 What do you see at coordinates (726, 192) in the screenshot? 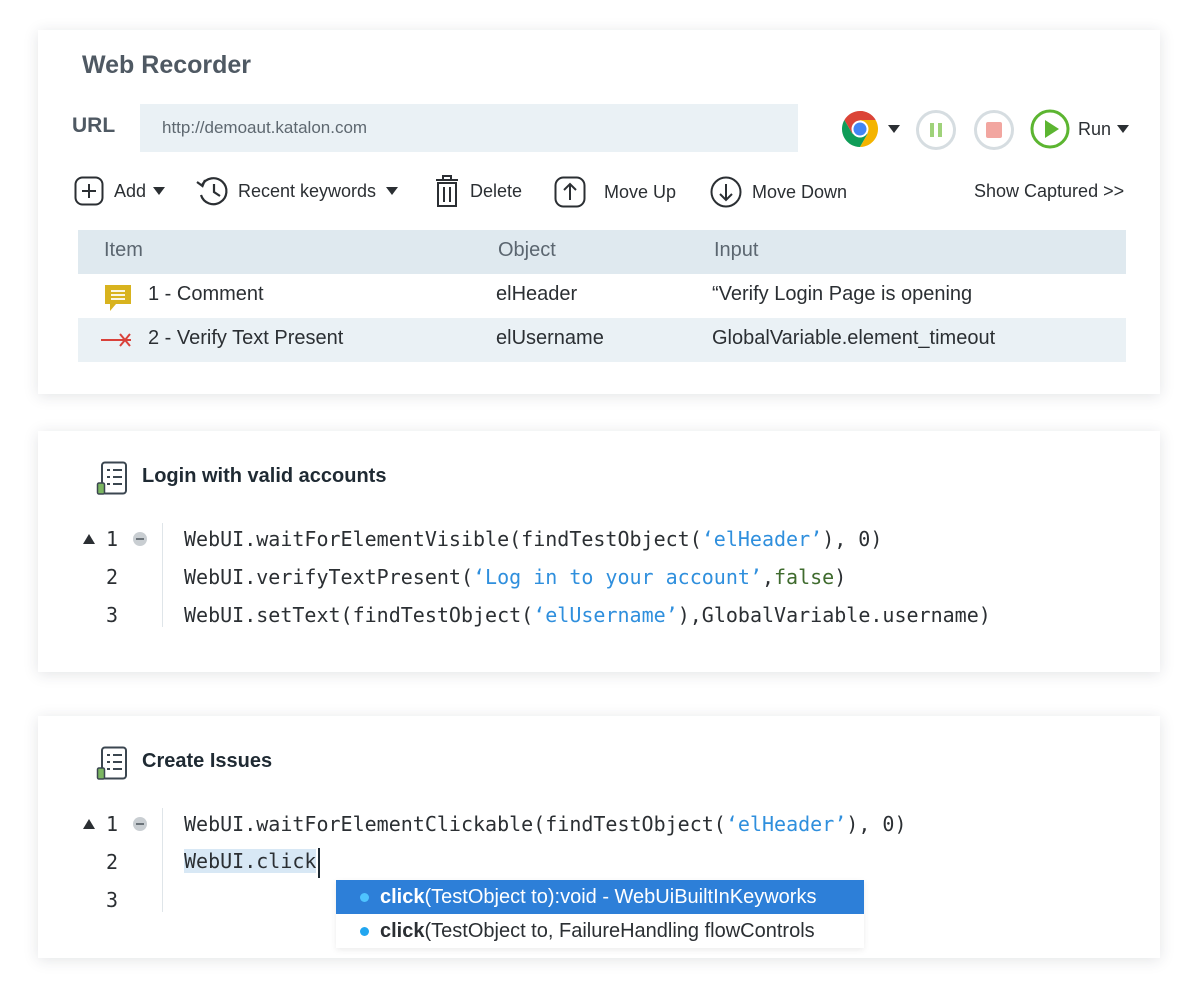
I see `arrow-down-icon` at bounding box center [726, 192].